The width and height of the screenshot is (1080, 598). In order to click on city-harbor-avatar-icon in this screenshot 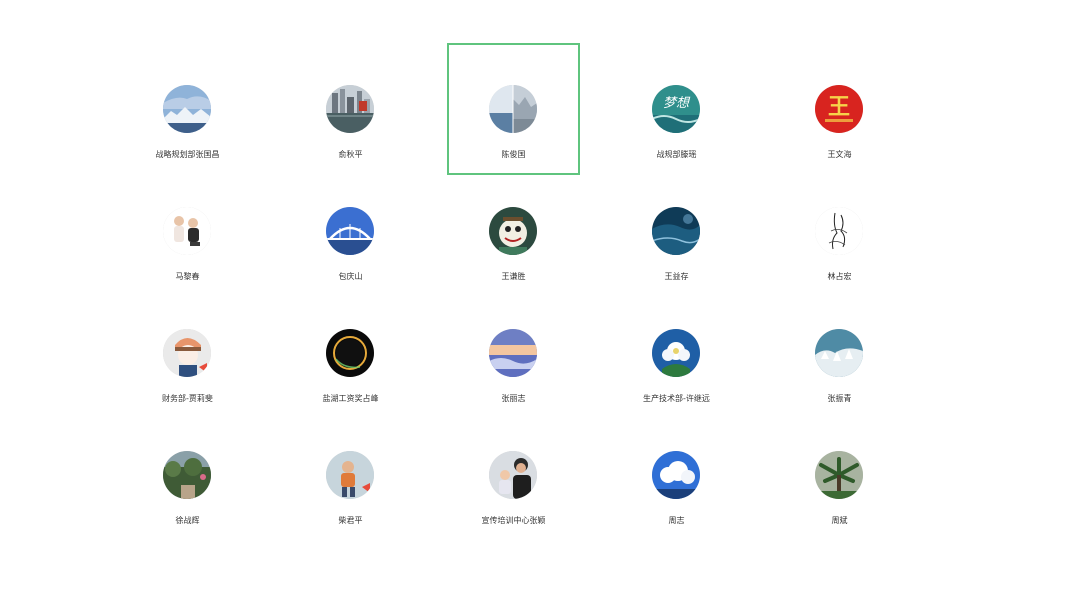, I will do `click(350, 109)`.